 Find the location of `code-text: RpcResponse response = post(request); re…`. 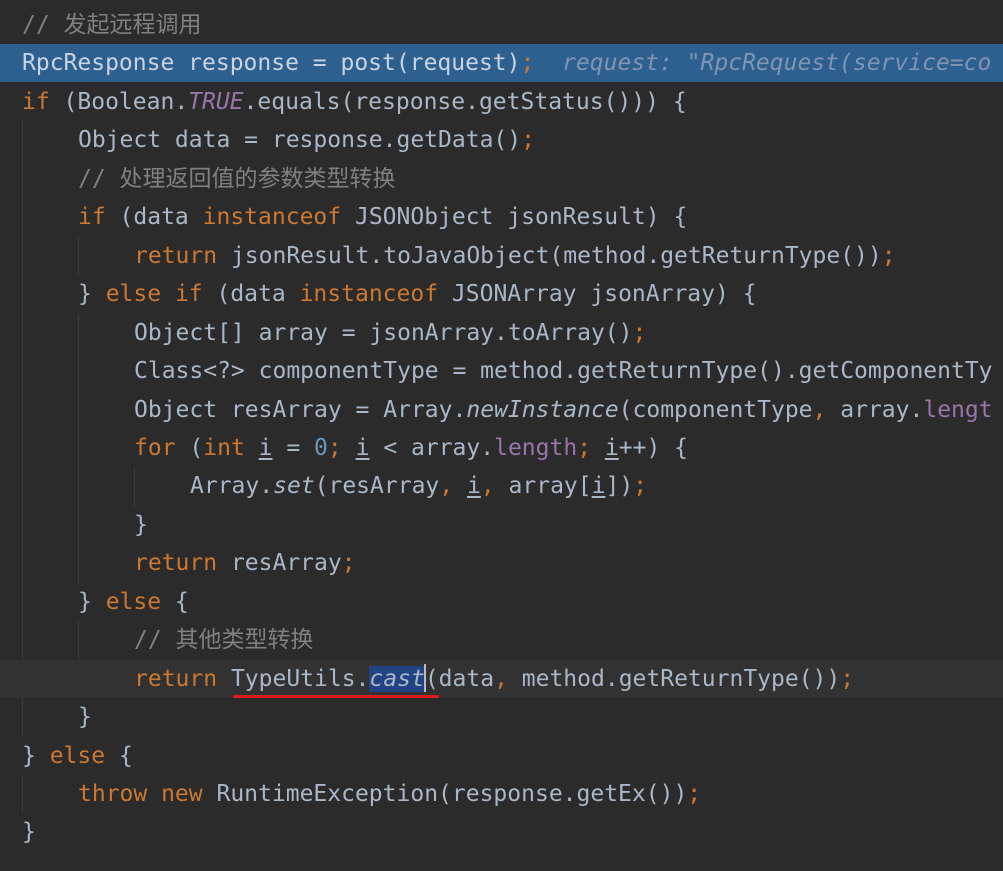

code-text: RpcResponse response = post(request); re… is located at coordinates (506, 63).